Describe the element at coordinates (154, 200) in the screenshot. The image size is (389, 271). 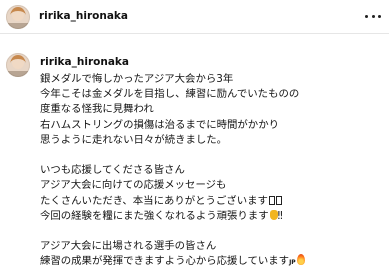
I see `caption-line-text: たくさんいただき、本当にありがとうございます` at that location.